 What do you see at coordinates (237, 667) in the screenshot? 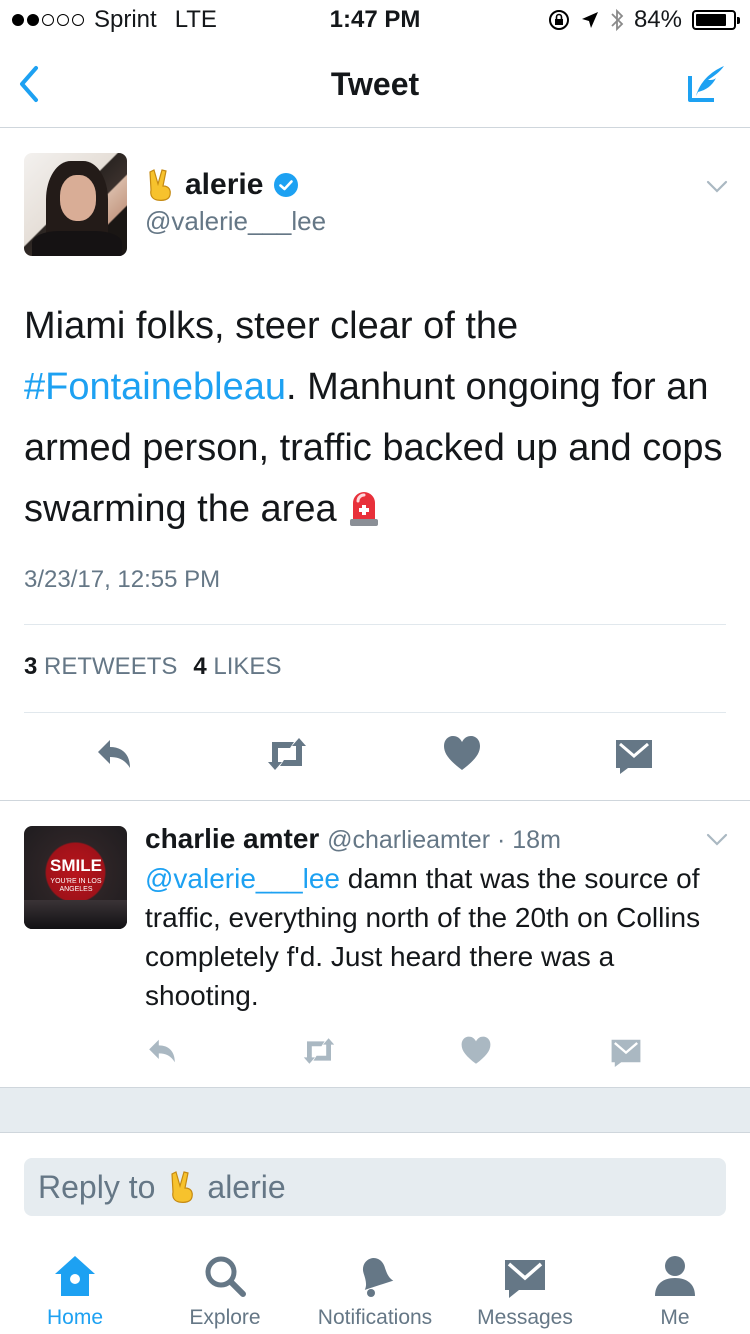
I see `likes-stat: 4 LIKES` at bounding box center [237, 667].